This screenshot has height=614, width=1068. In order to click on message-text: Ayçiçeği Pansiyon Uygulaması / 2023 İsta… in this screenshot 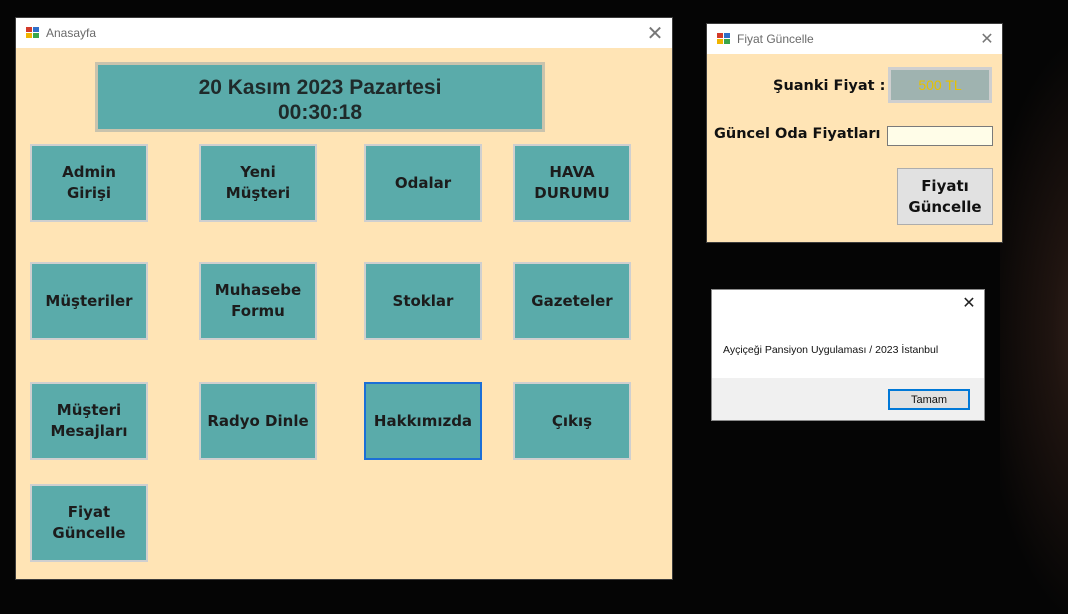, I will do `click(831, 350)`.